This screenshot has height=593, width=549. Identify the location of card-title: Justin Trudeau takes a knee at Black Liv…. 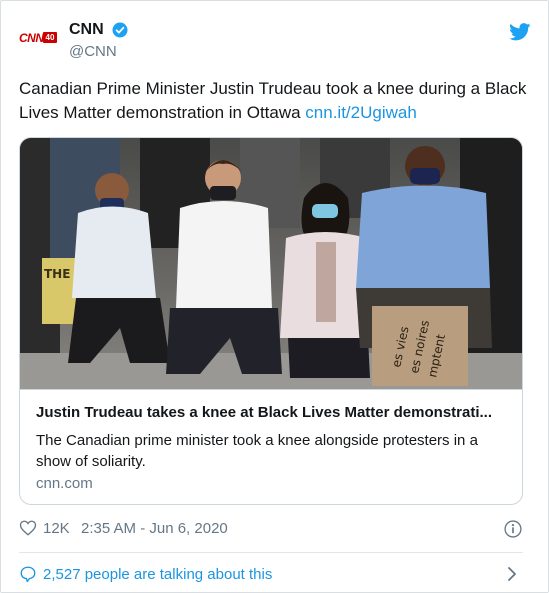
(271, 412).